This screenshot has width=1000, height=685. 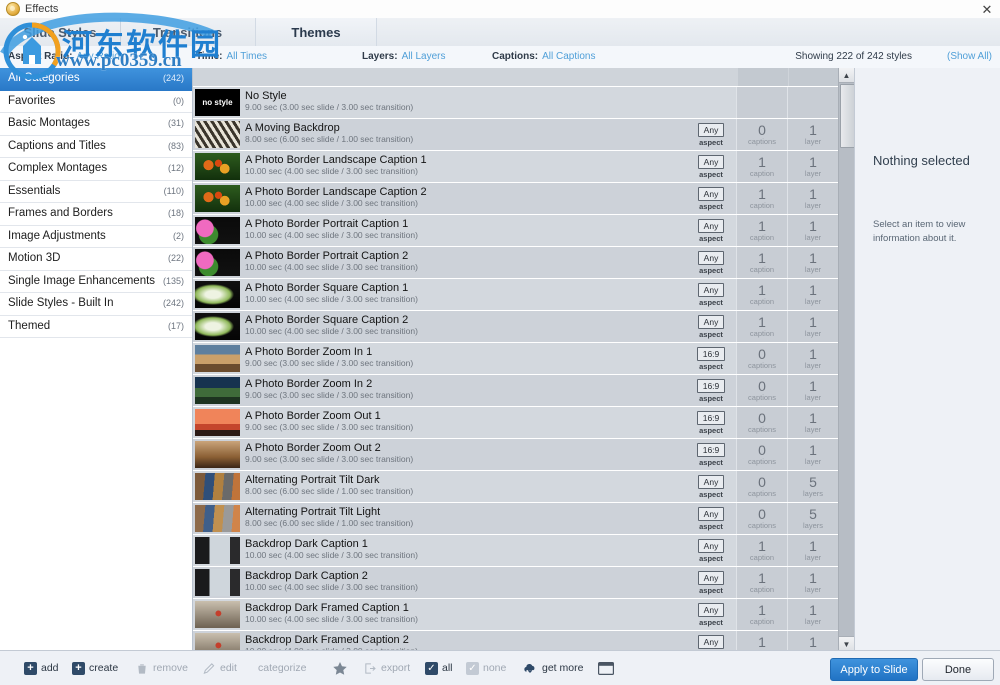 I want to click on tab-transitions: Transitions, so click(x=188, y=32).